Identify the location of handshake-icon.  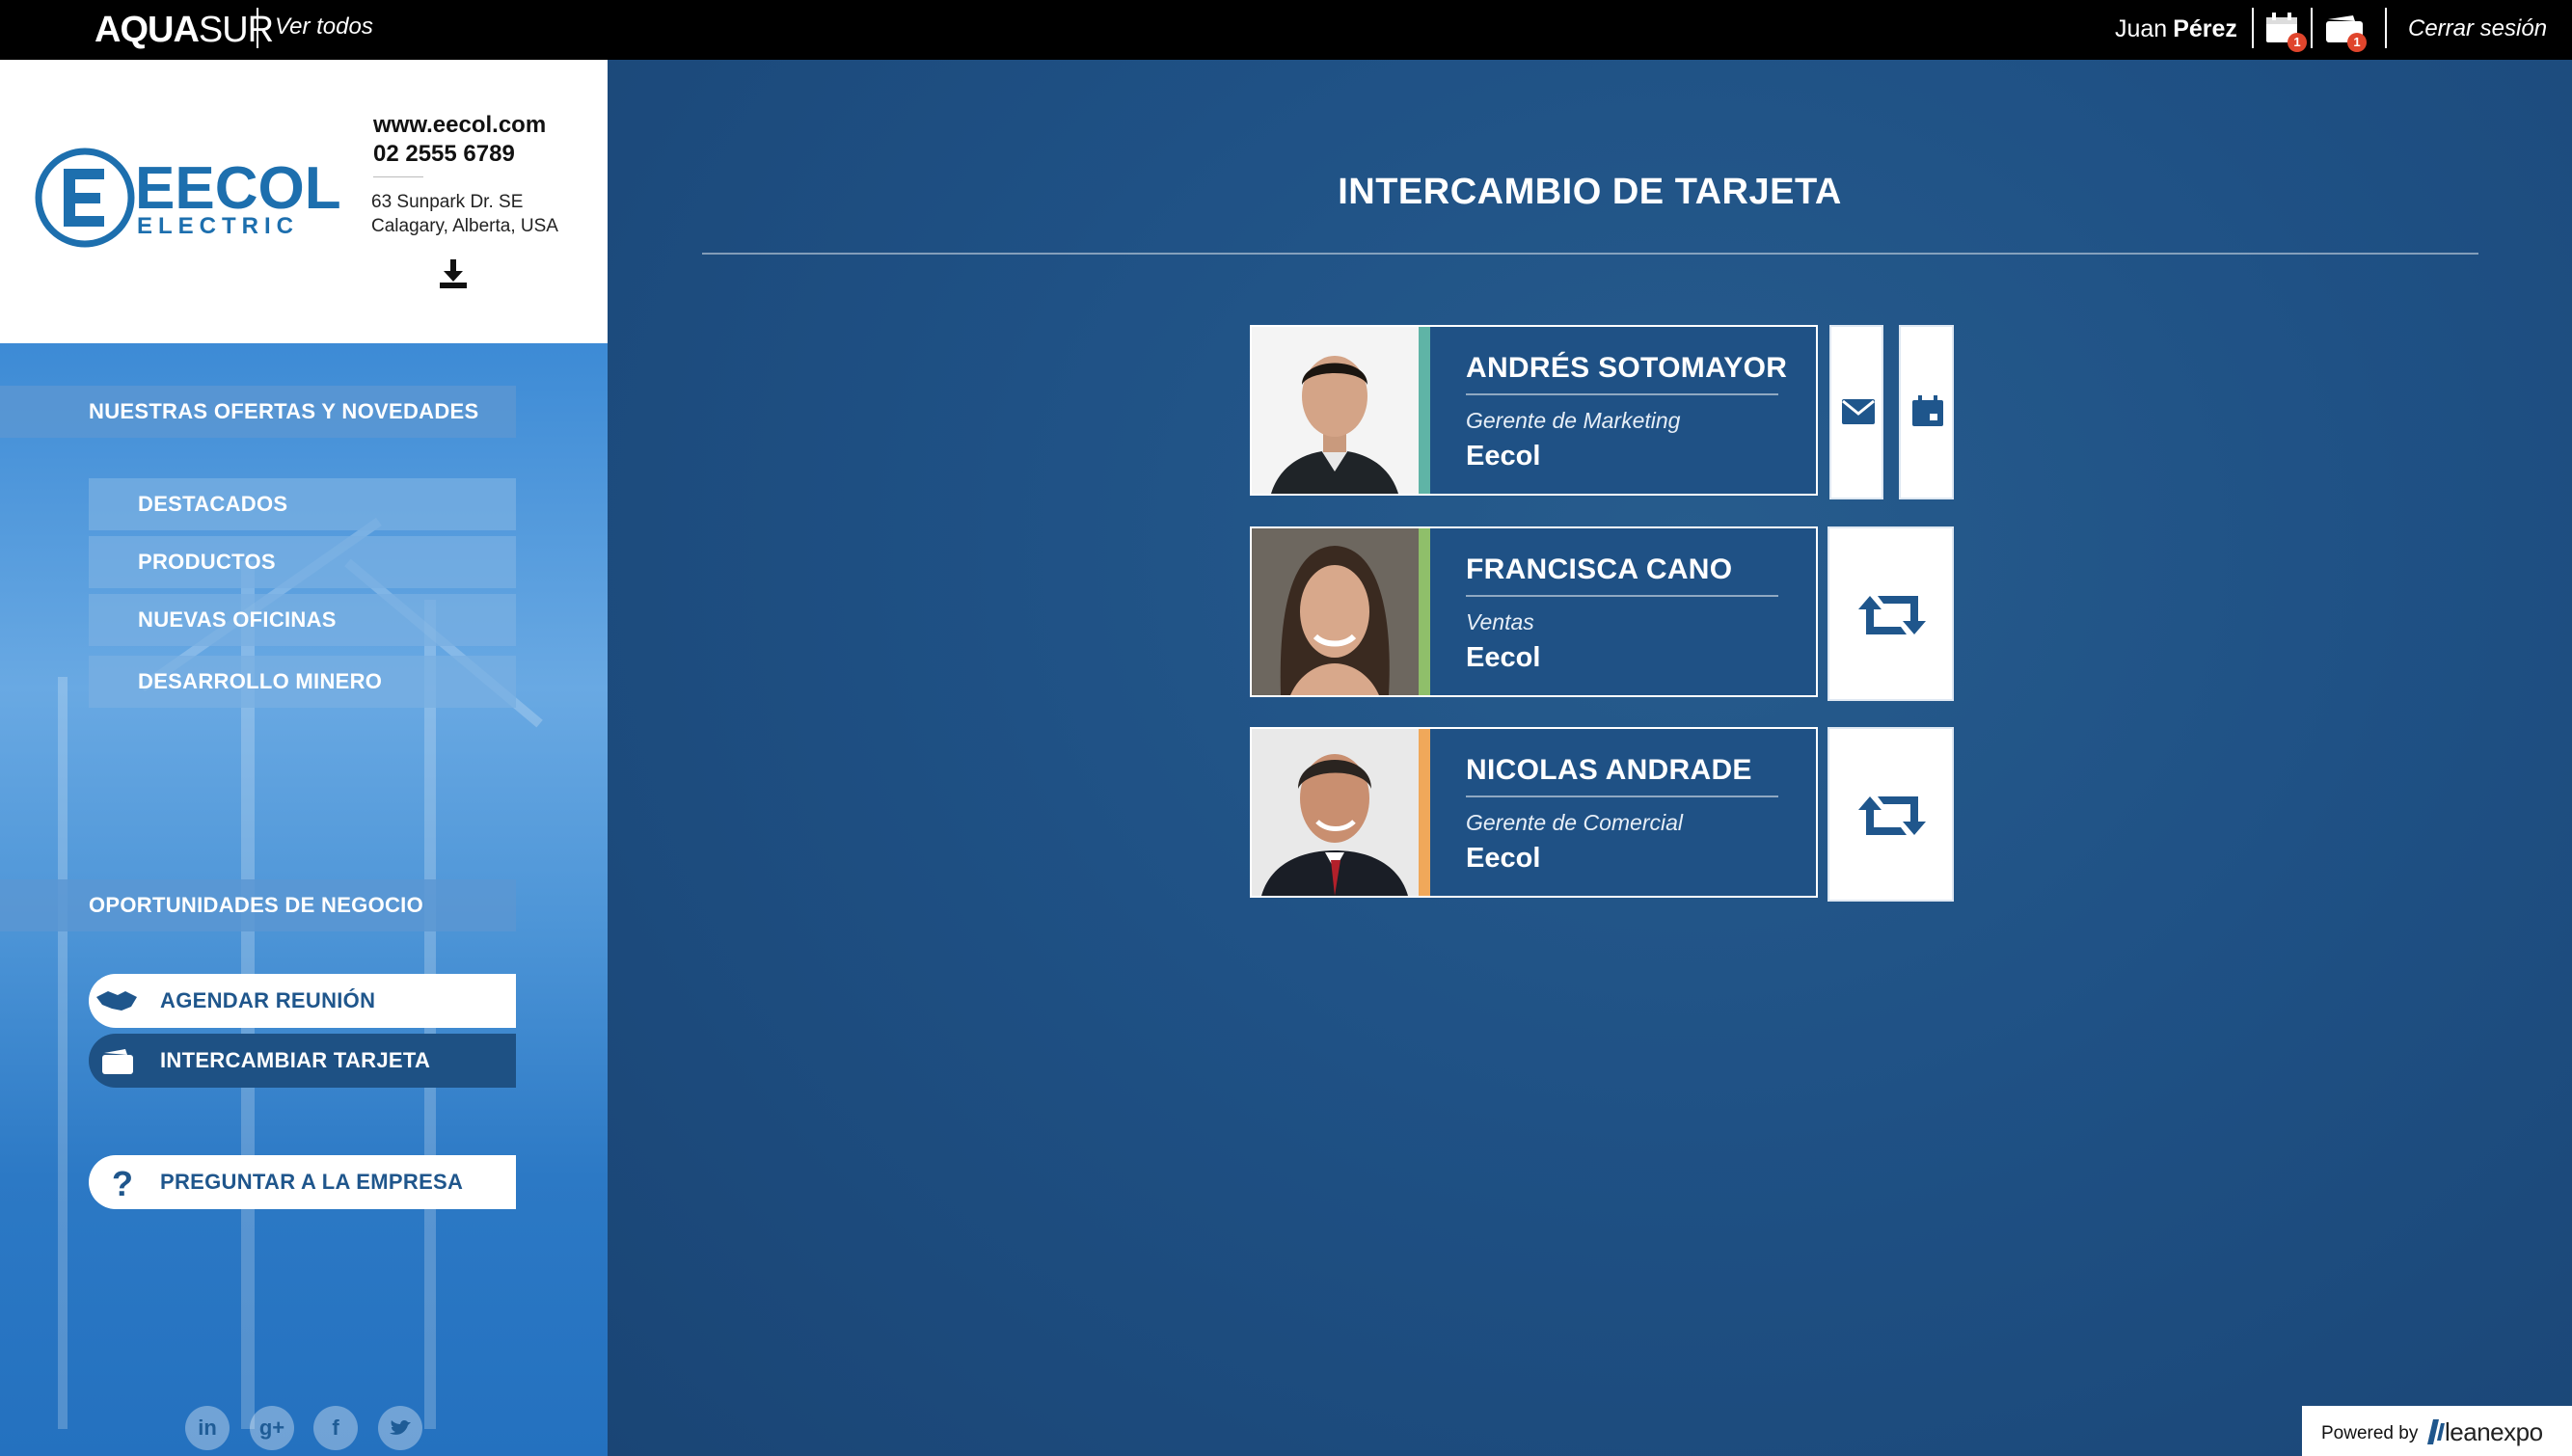
(117, 1001).